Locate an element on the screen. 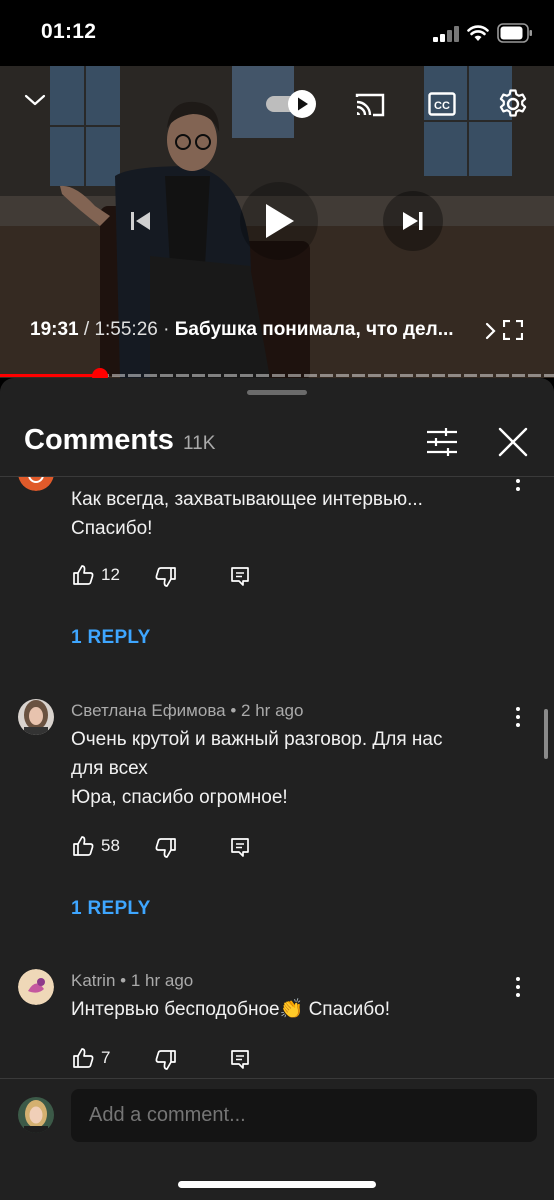 This screenshot has width=554, height=1200. fullscreen-icon is located at coordinates (513, 330).